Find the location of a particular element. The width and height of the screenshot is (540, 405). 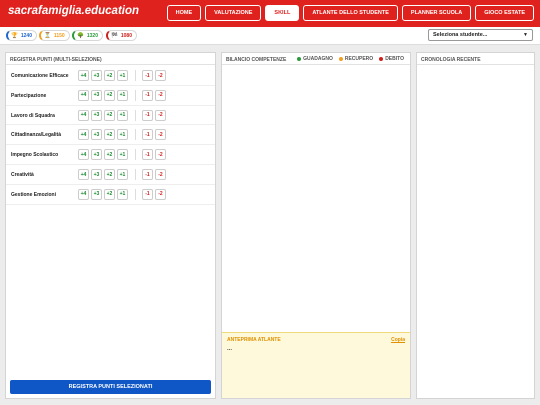

student-select: Seleziona studente... ▼ is located at coordinates (480, 35).